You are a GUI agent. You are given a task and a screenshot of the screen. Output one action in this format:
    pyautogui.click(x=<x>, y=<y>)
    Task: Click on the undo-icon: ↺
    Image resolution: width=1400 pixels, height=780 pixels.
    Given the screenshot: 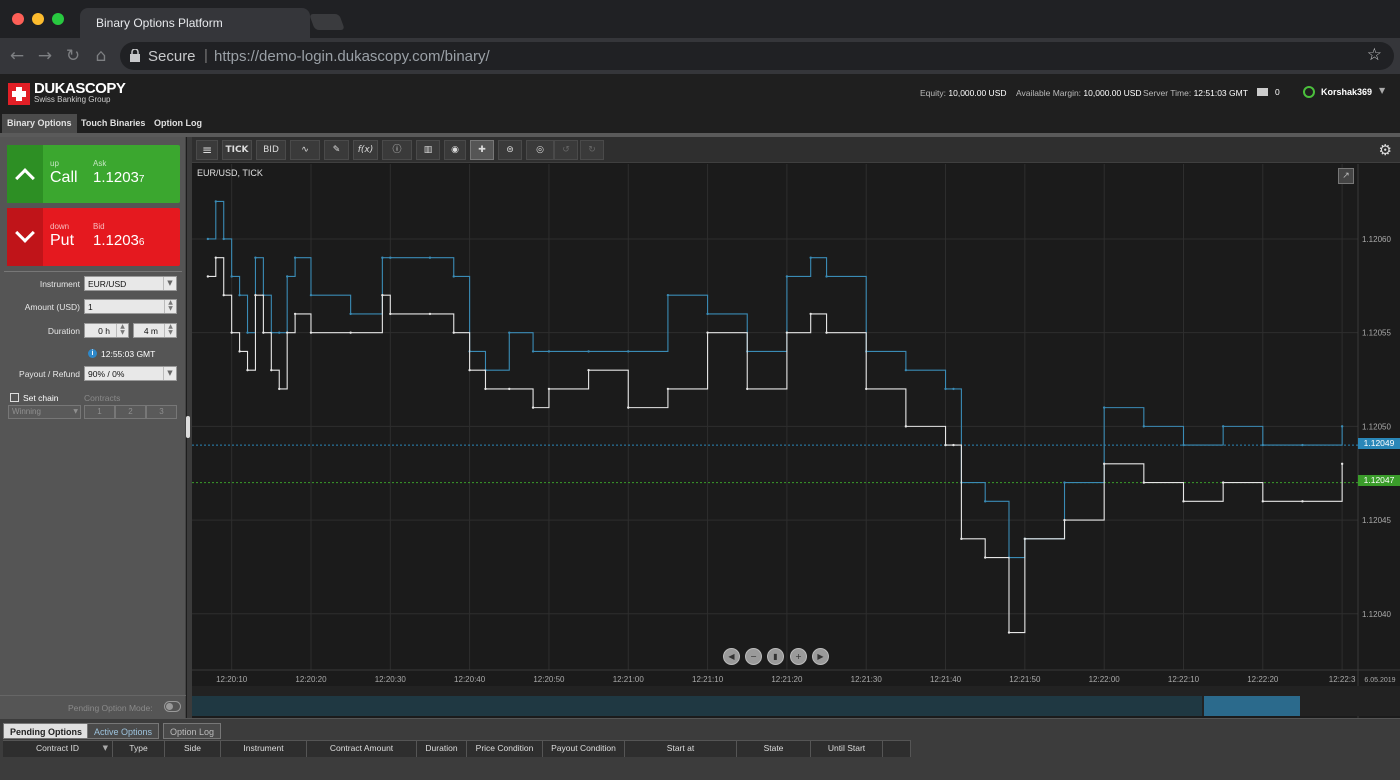 What is the action you would take?
    pyautogui.click(x=566, y=150)
    